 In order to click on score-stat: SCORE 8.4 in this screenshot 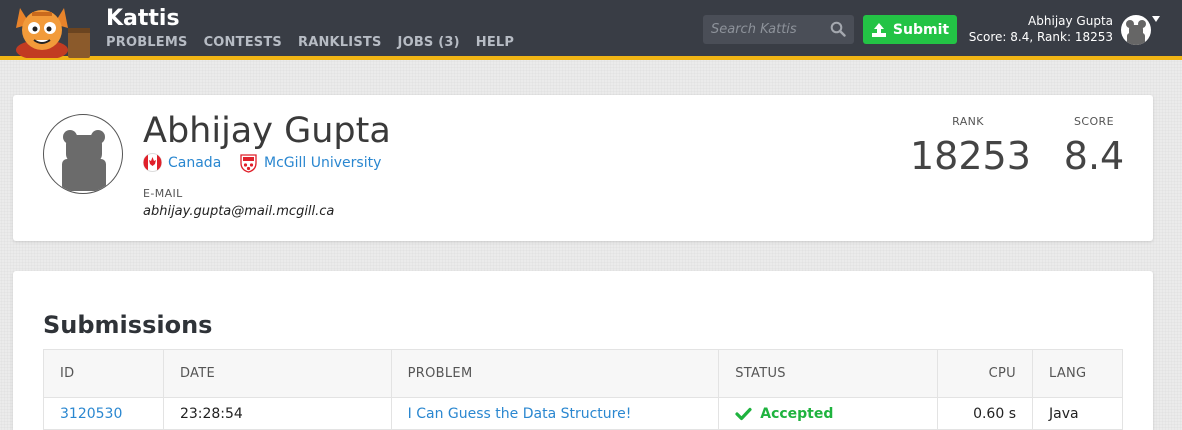, I will do `click(1094, 146)`.